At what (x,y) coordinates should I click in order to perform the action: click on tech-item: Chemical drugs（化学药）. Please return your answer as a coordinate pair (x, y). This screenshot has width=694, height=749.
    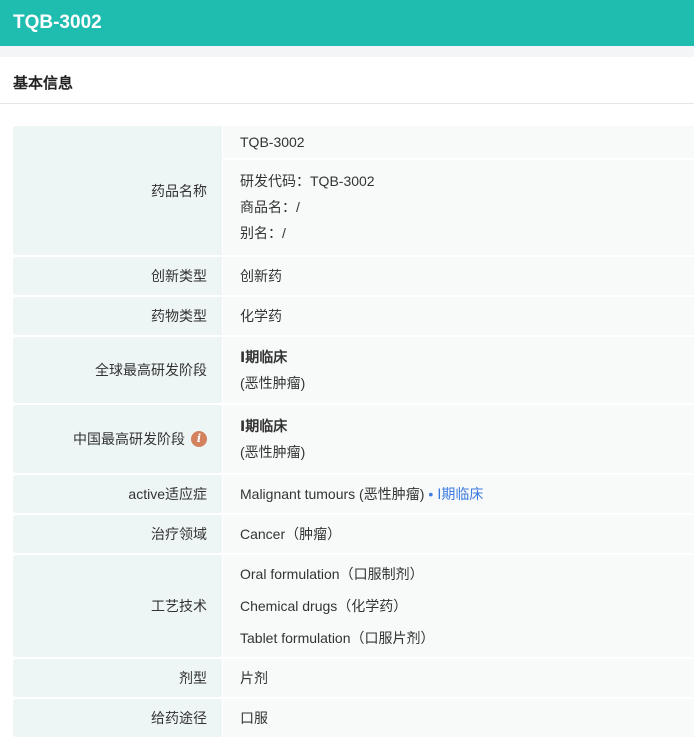
    Looking at the image, I should click on (324, 606).